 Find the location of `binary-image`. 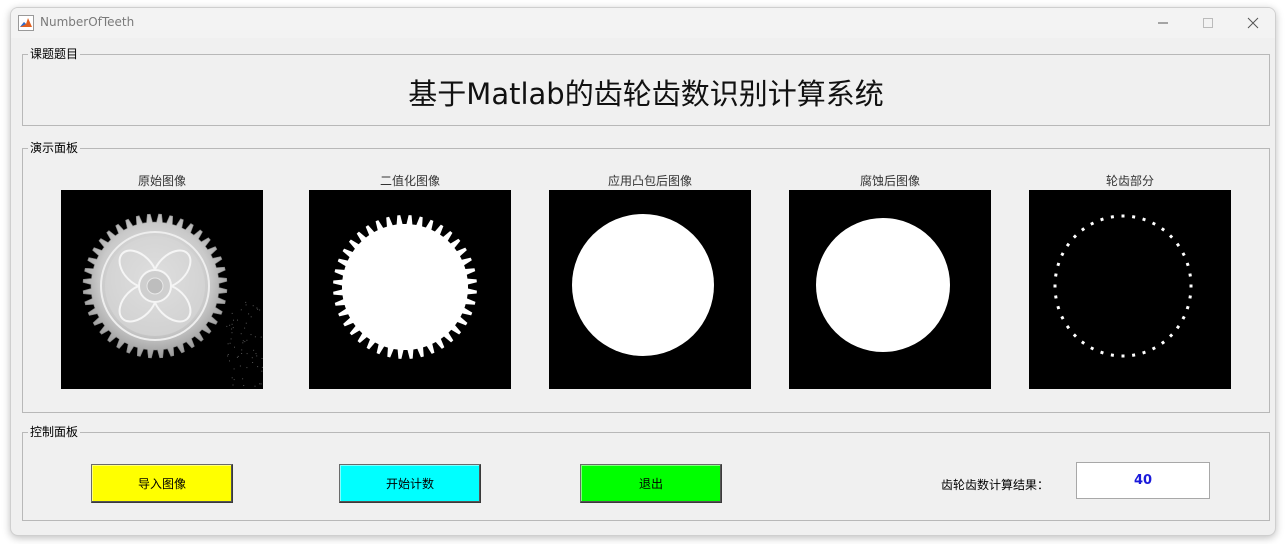

binary-image is located at coordinates (410, 289).